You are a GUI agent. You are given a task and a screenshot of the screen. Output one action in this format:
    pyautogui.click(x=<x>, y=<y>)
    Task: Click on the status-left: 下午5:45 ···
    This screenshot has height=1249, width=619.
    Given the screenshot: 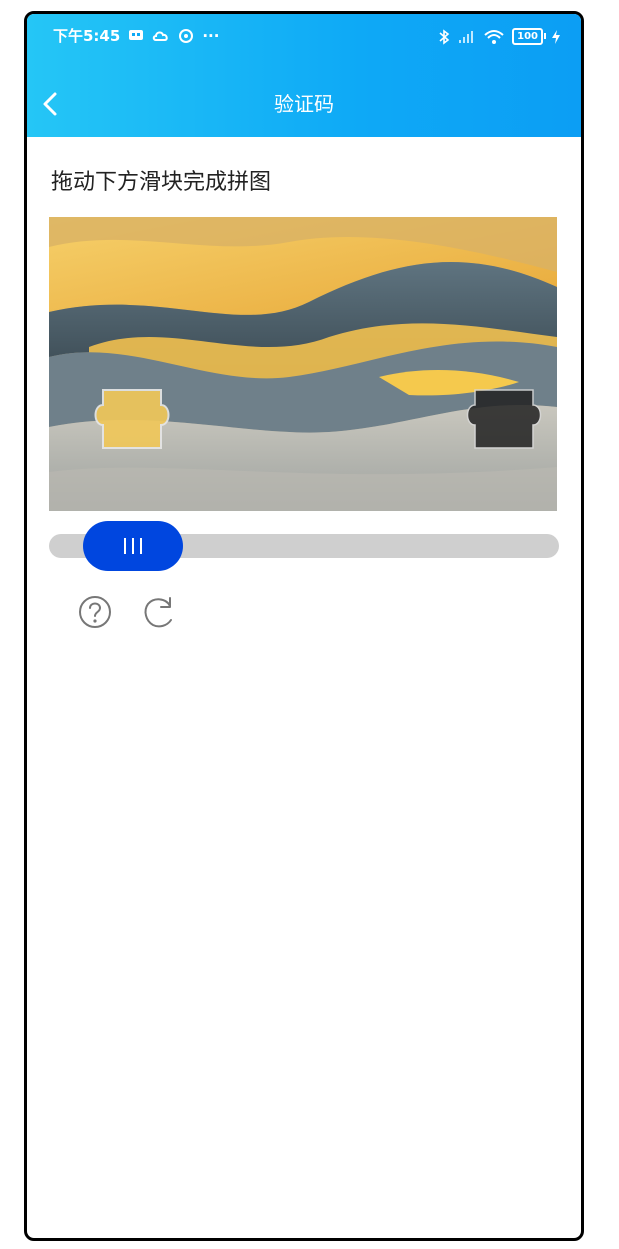 What is the action you would take?
    pyautogui.click(x=136, y=36)
    